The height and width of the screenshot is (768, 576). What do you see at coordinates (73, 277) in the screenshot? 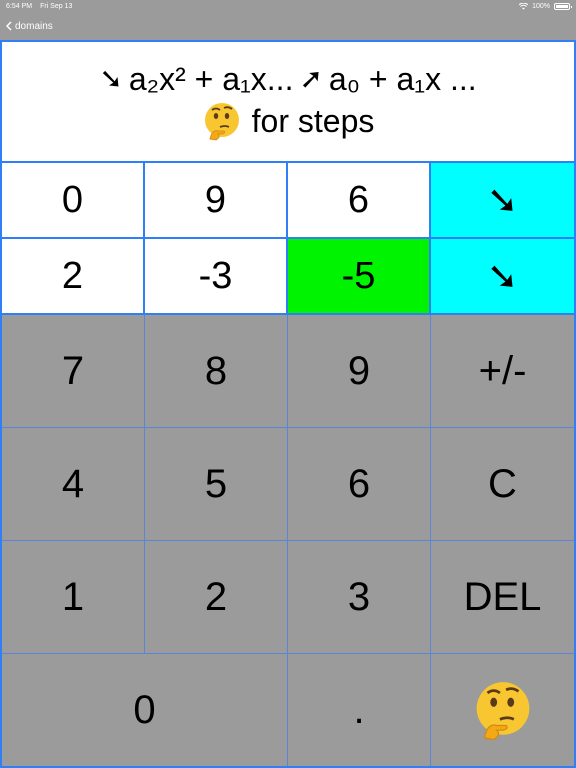
I see `coefficient-cell: 2` at bounding box center [73, 277].